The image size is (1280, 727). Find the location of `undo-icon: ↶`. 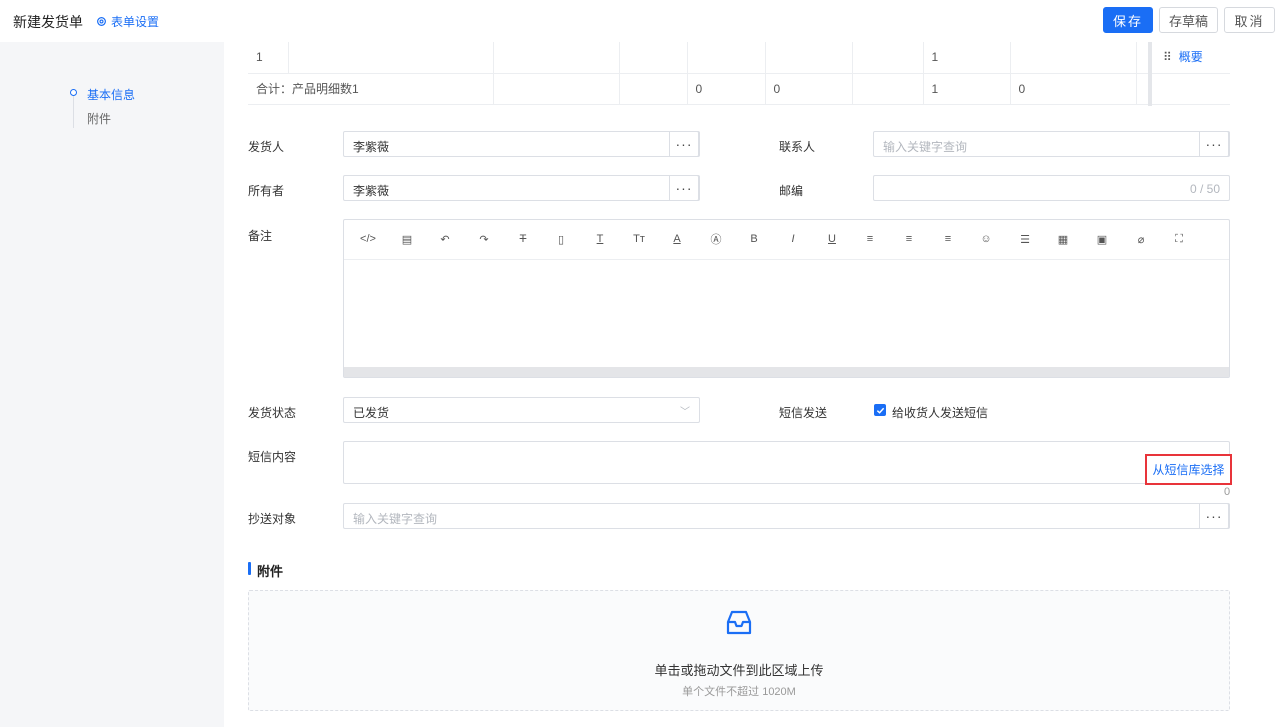

undo-icon: ↶ is located at coordinates (445, 239).